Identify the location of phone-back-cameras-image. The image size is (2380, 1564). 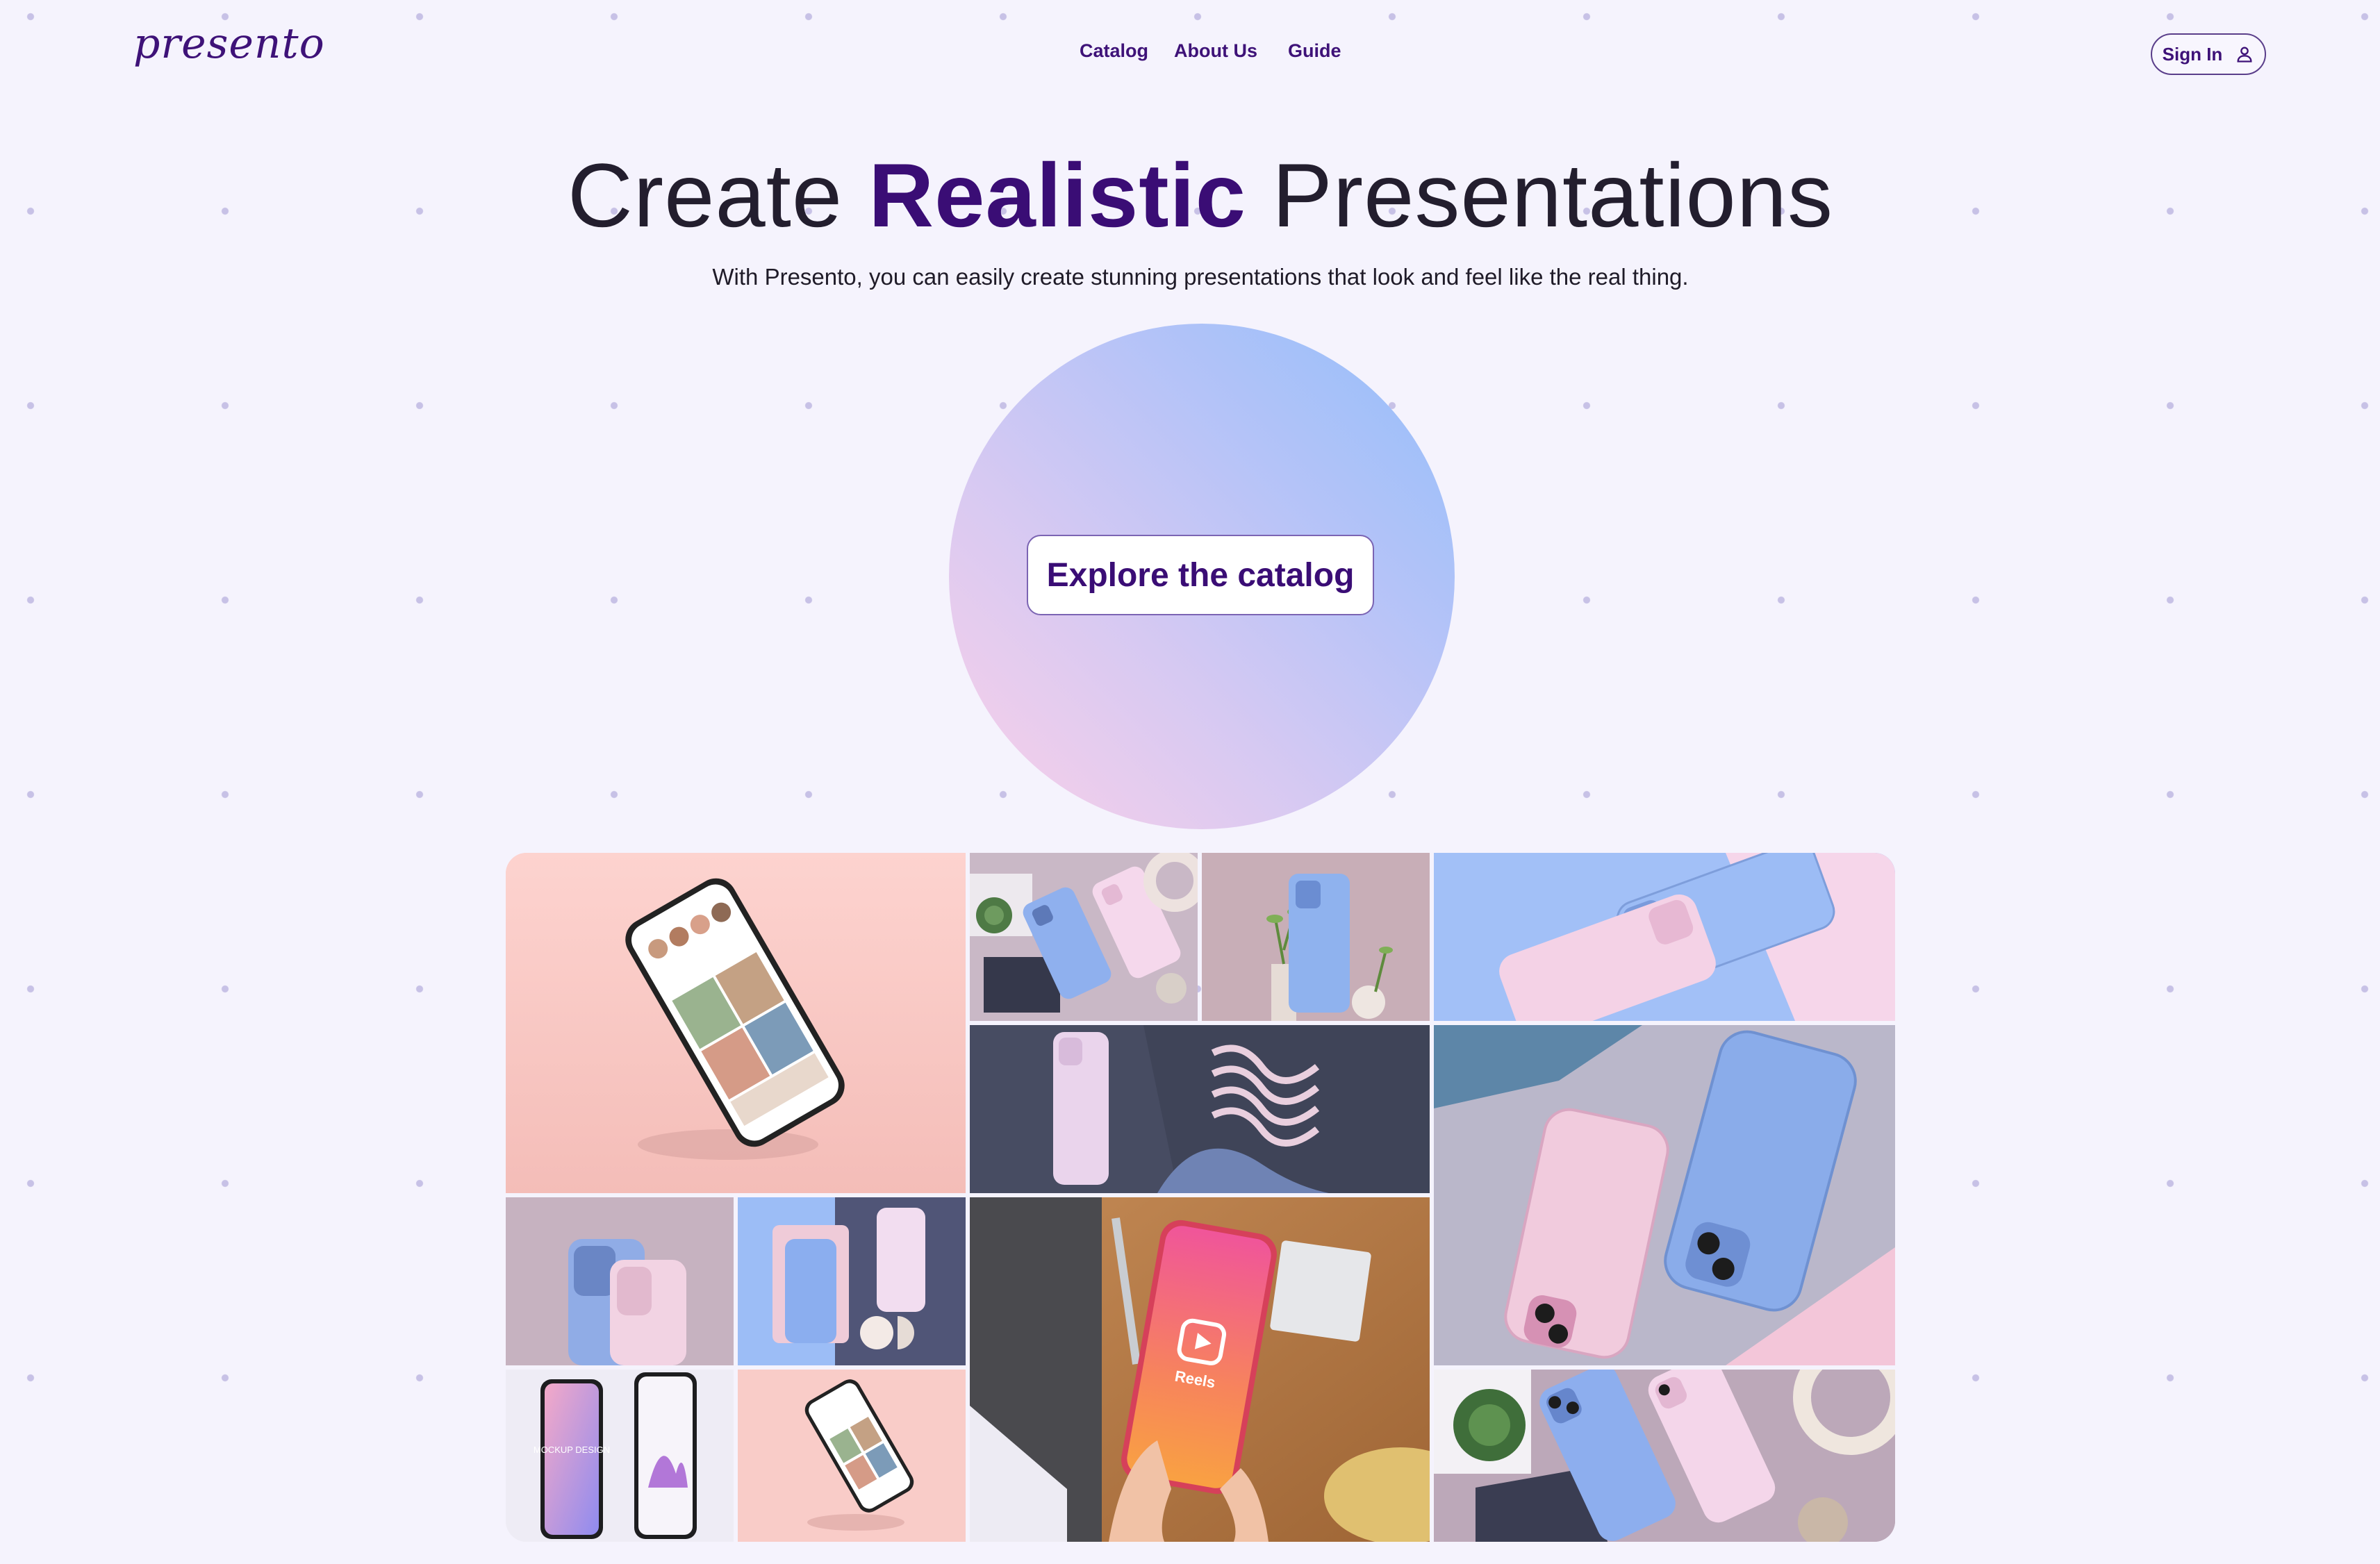
(620, 1281).